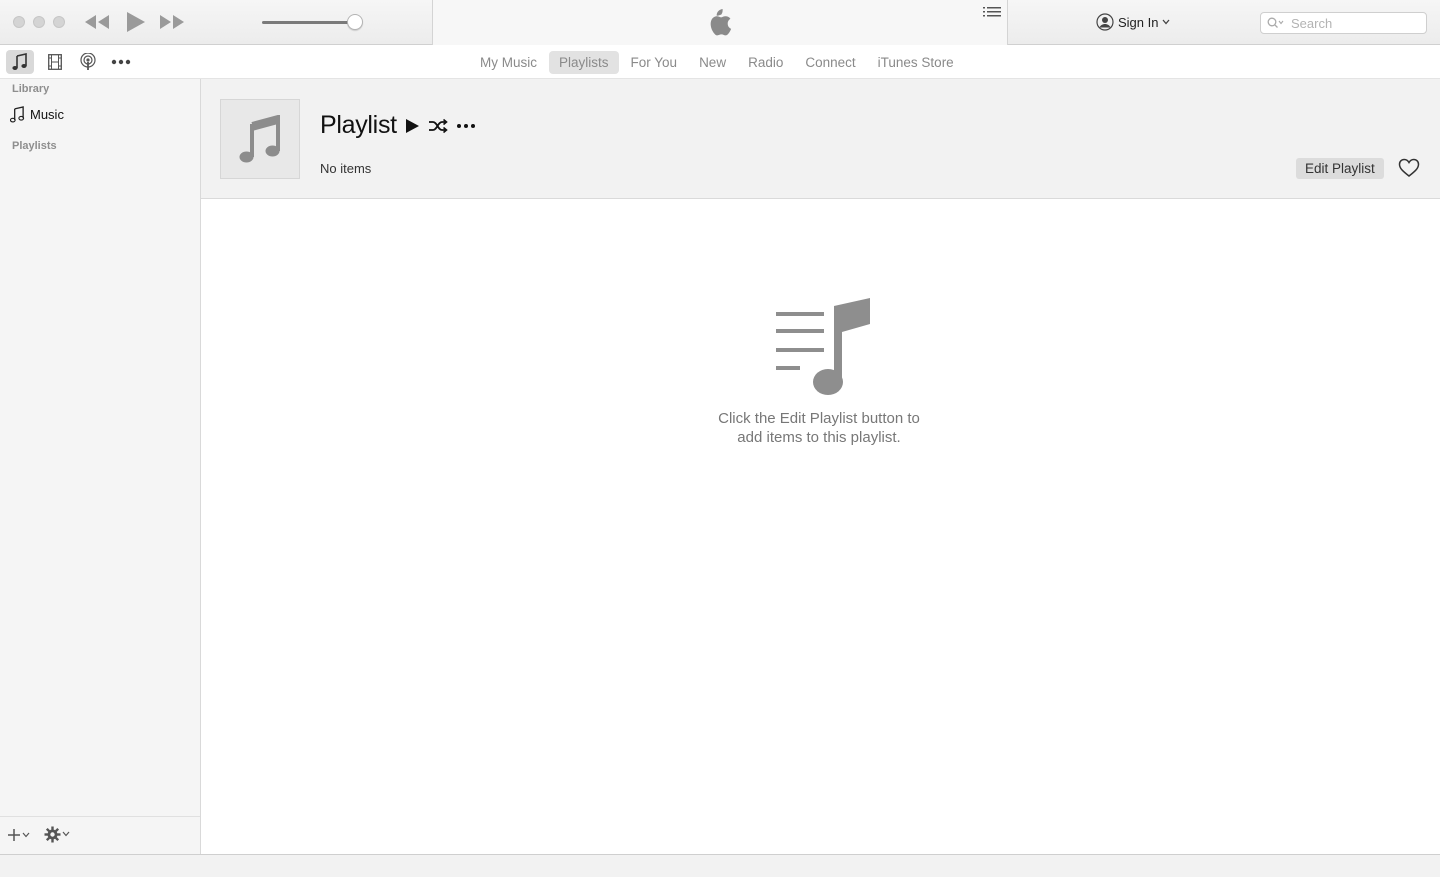 The width and height of the screenshot is (1440, 877). What do you see at coordinates (52, 834) in the screenshot?
I see `gear-icon` at bounding box center [52, 834].